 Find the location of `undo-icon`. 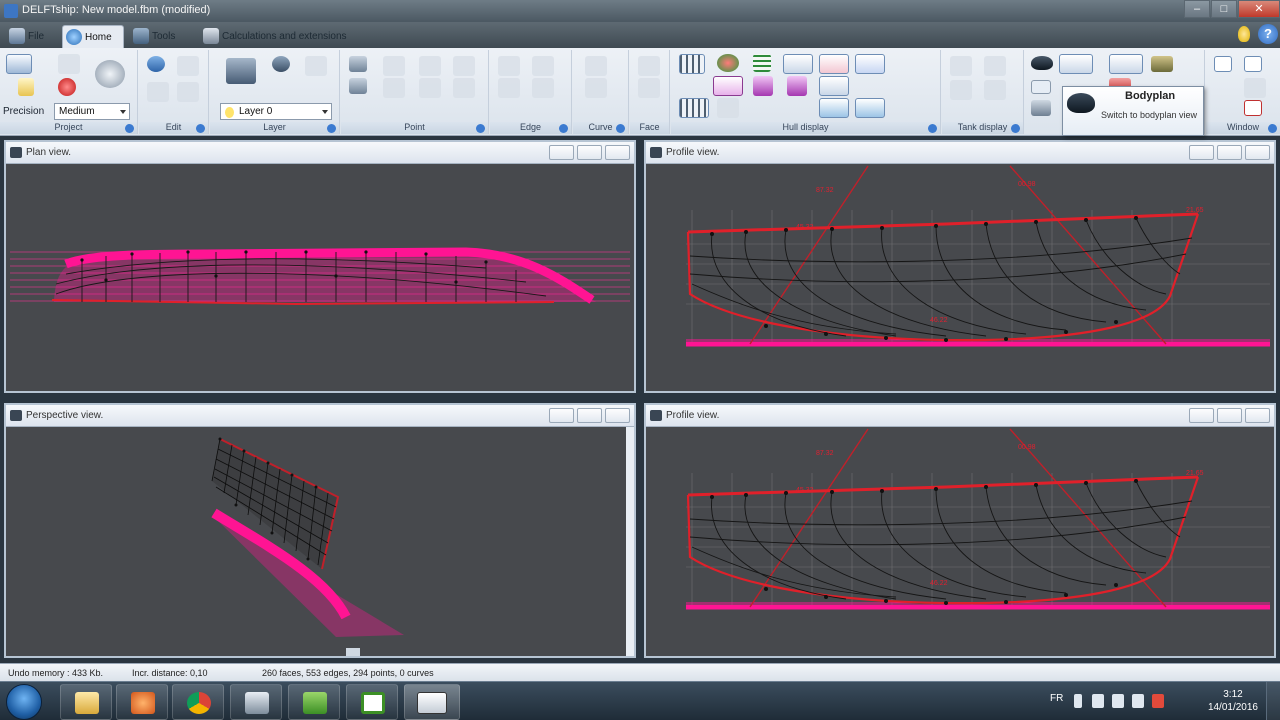

undo-icon is located at coordinates (156, 64).